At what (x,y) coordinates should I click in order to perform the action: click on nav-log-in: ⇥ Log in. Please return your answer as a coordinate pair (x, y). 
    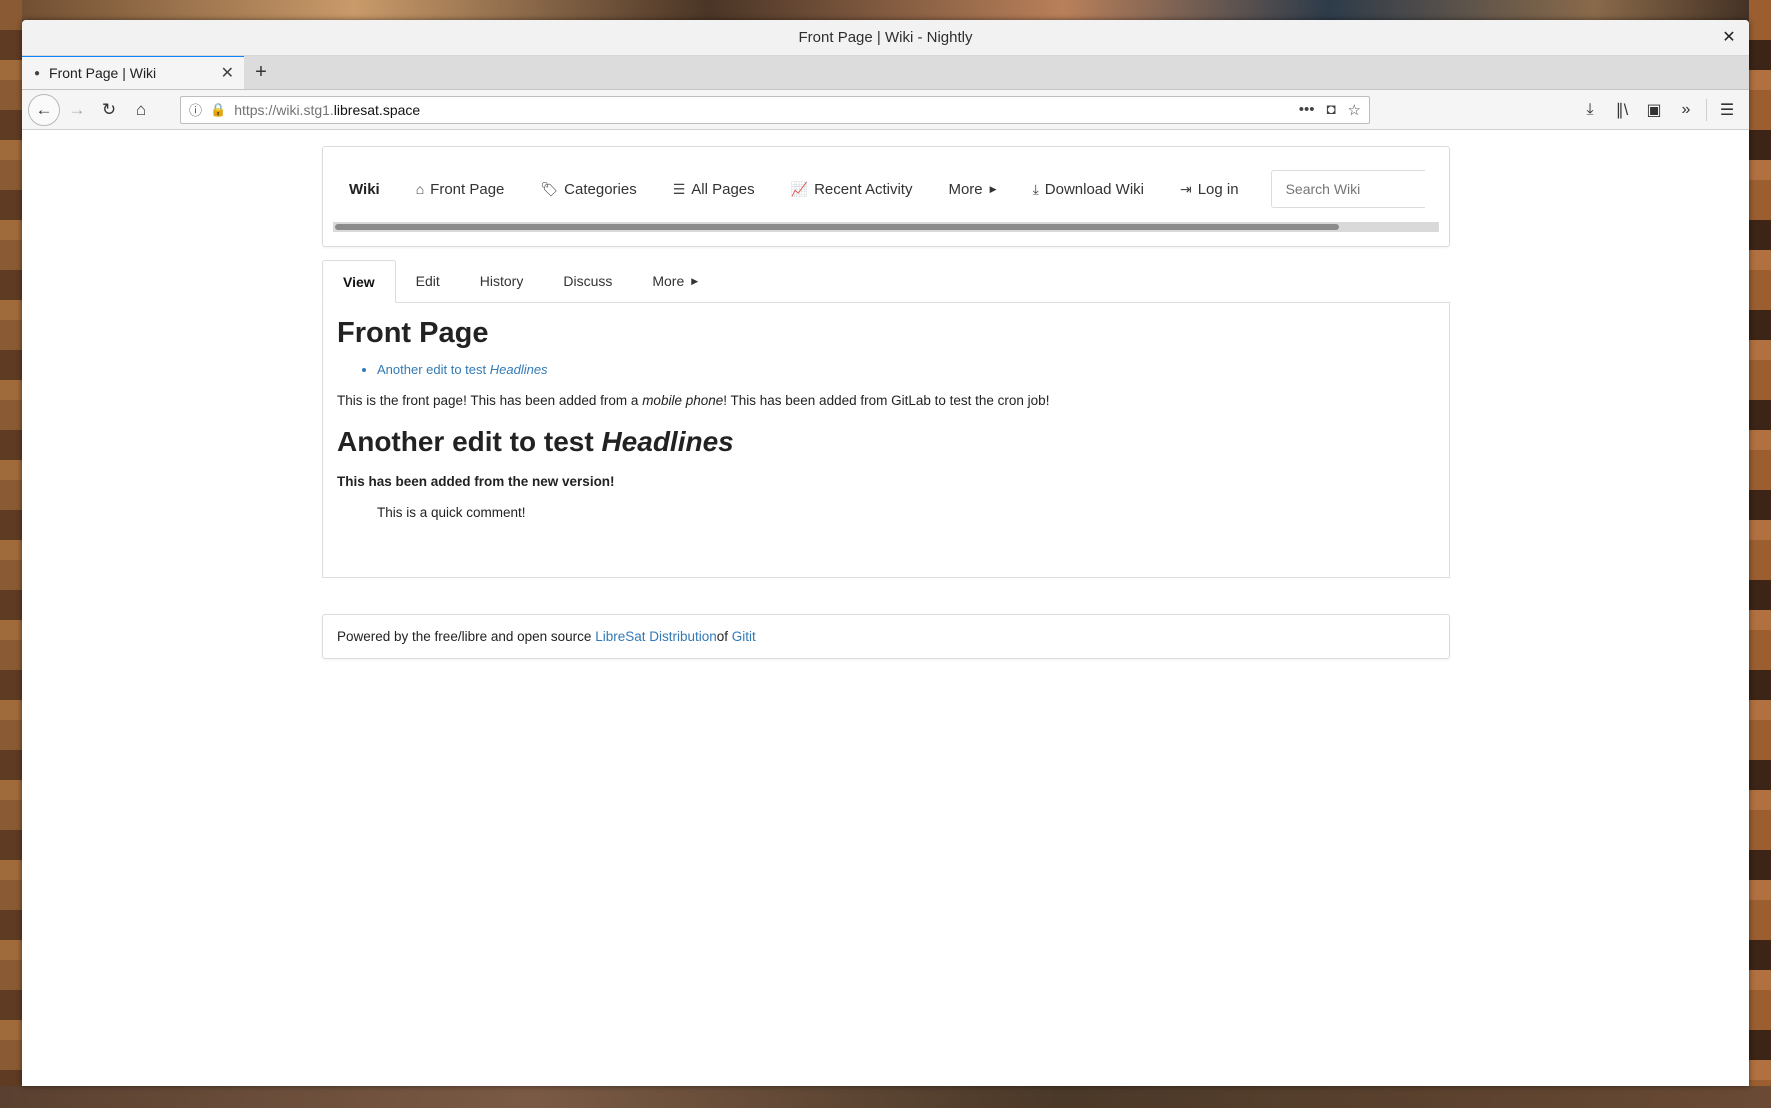
    Looking at the image, I should click on (1209, 189).